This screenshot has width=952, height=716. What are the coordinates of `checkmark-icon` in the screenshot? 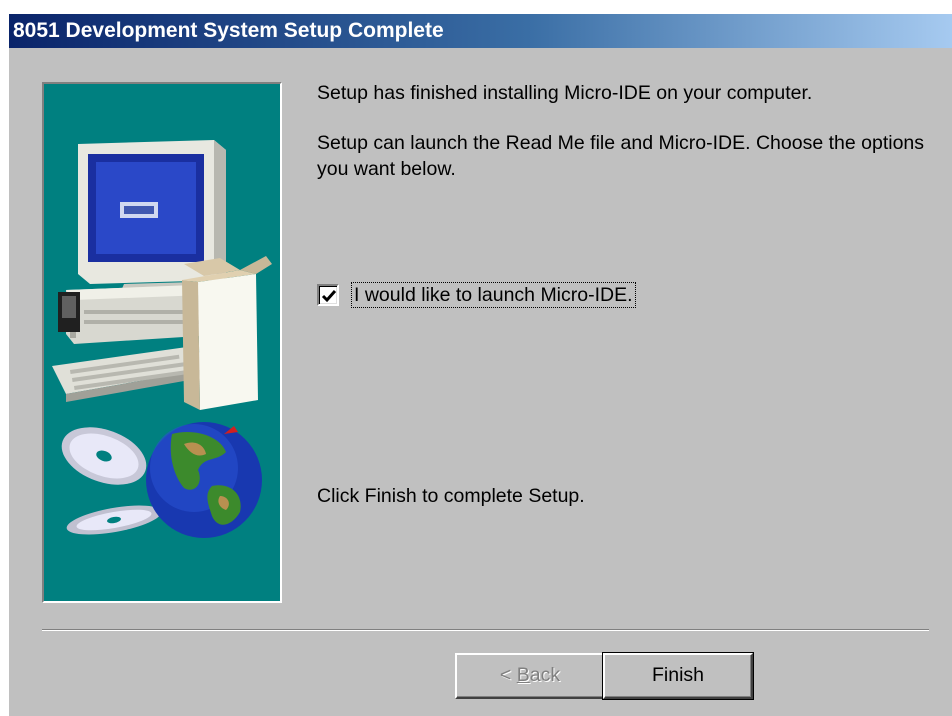 It's located at (329, 296).